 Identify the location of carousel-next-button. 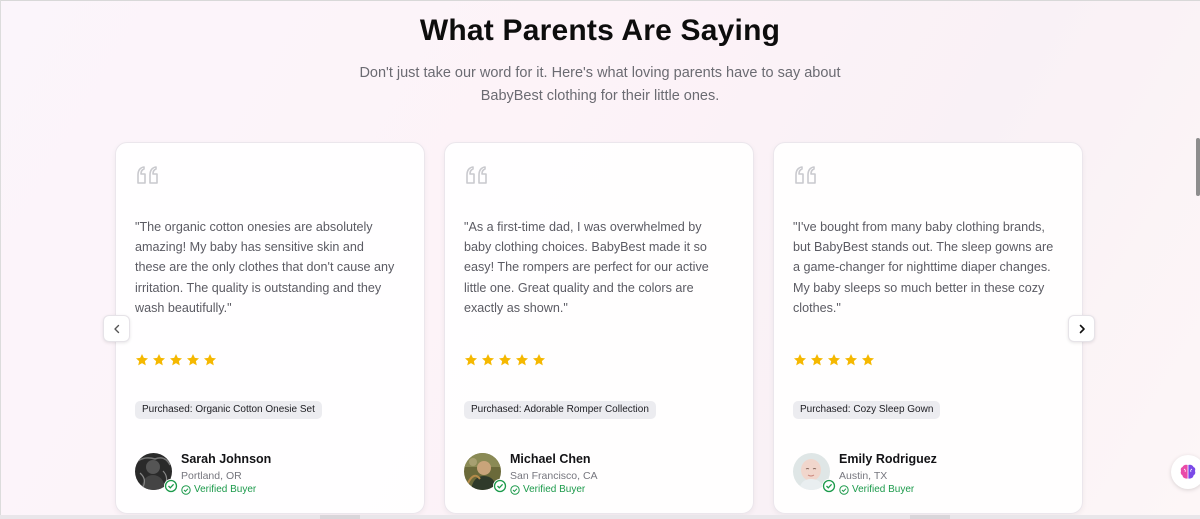
(1081, 328).